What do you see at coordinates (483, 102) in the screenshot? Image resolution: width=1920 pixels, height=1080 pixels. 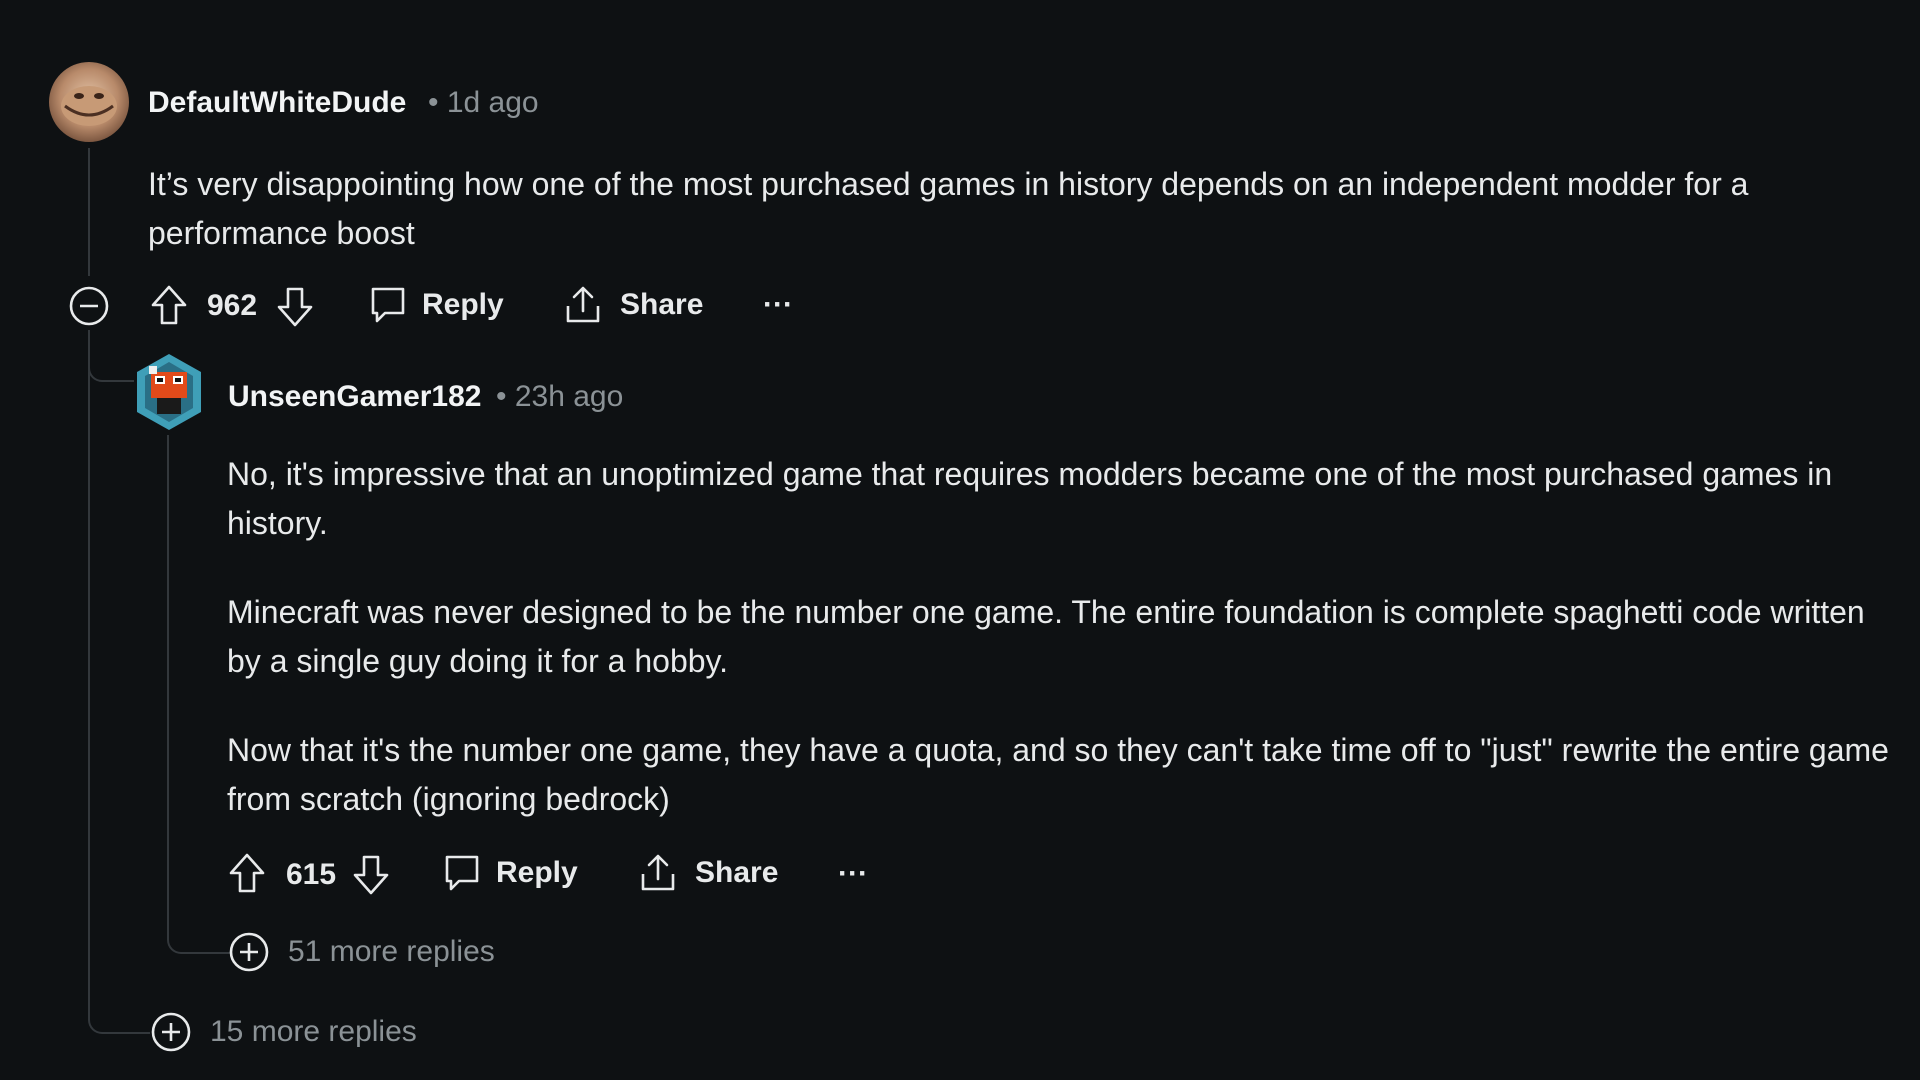 I see `timestamp: • 1d ago` at bounding box center [483, 102].